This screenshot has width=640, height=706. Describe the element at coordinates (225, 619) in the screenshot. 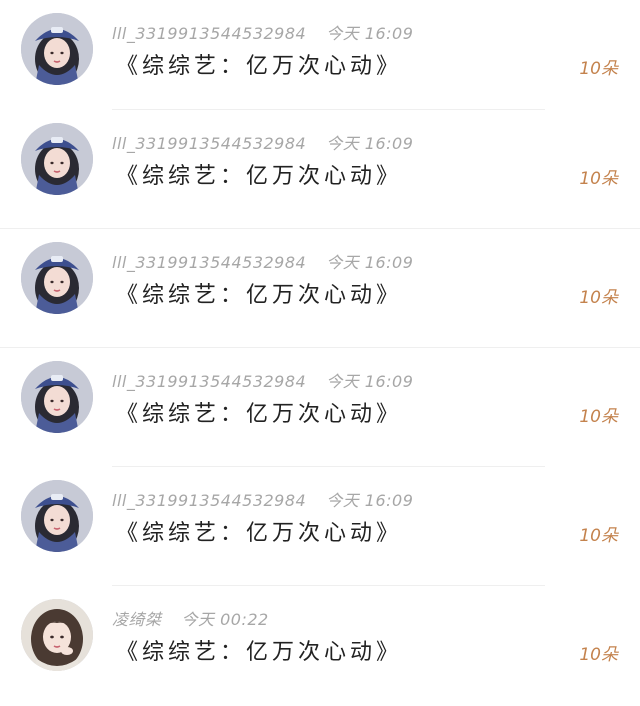

I see `timestamp: 今天 00:22` at that location.